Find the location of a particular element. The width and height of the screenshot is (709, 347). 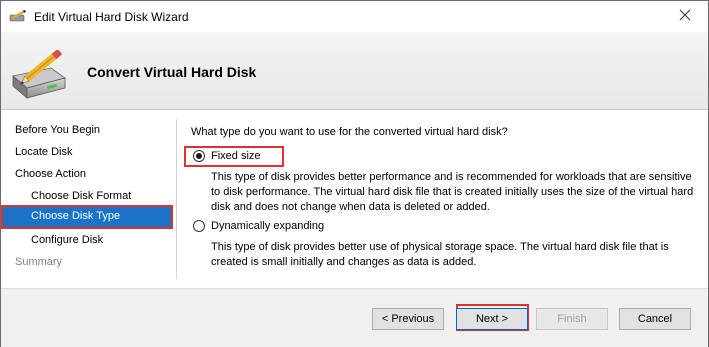

nav-item-choose-disk-type: Choose Disk Type is located at coordinates (87, 217).